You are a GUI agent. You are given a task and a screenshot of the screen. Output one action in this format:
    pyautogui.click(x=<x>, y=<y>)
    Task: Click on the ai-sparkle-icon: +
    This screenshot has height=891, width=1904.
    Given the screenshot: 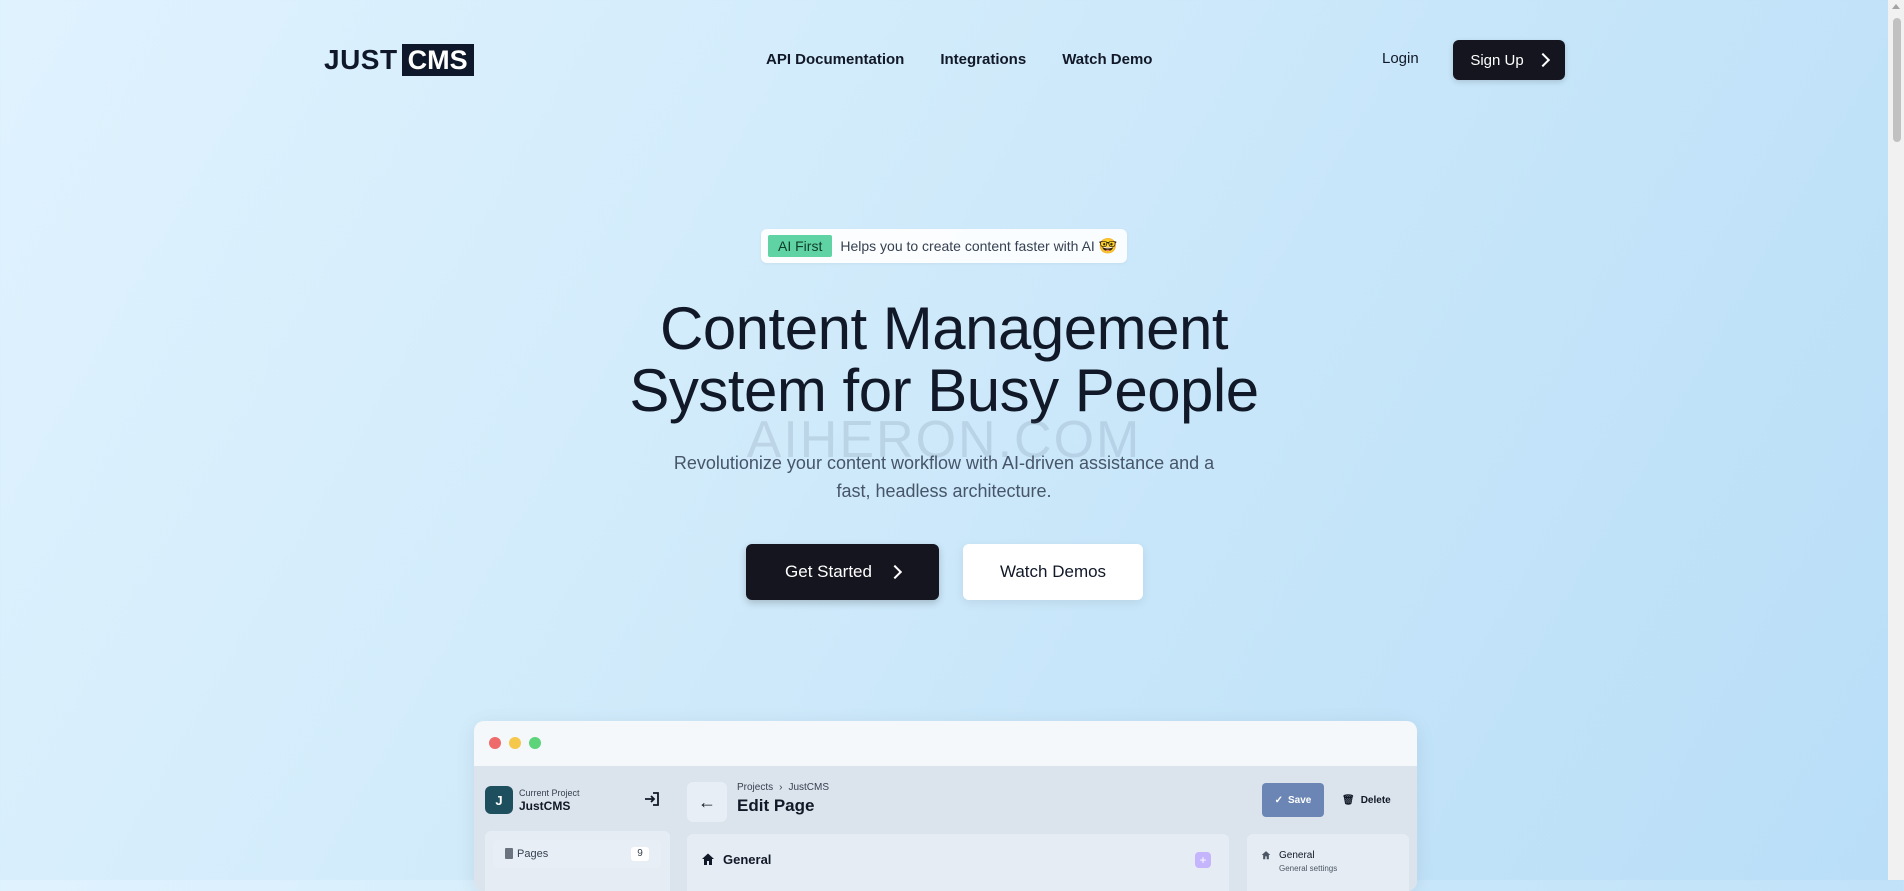 What is the action you would take?
    pyautogui.click(x=1203, y=860)
    